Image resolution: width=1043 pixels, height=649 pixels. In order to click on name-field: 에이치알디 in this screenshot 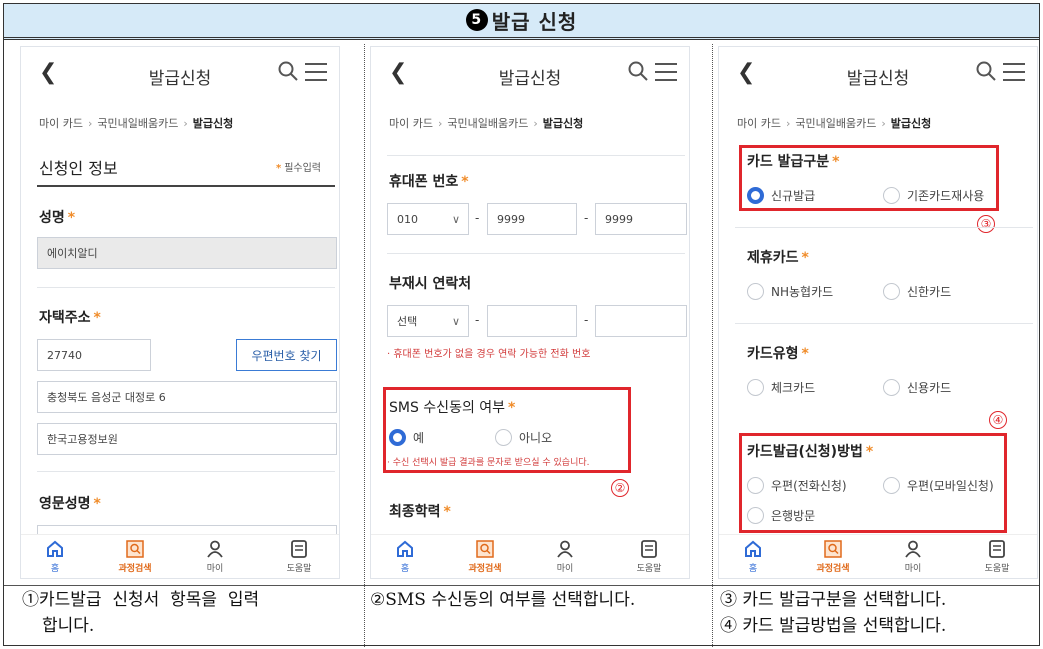, I will do `click(187, 253)`.